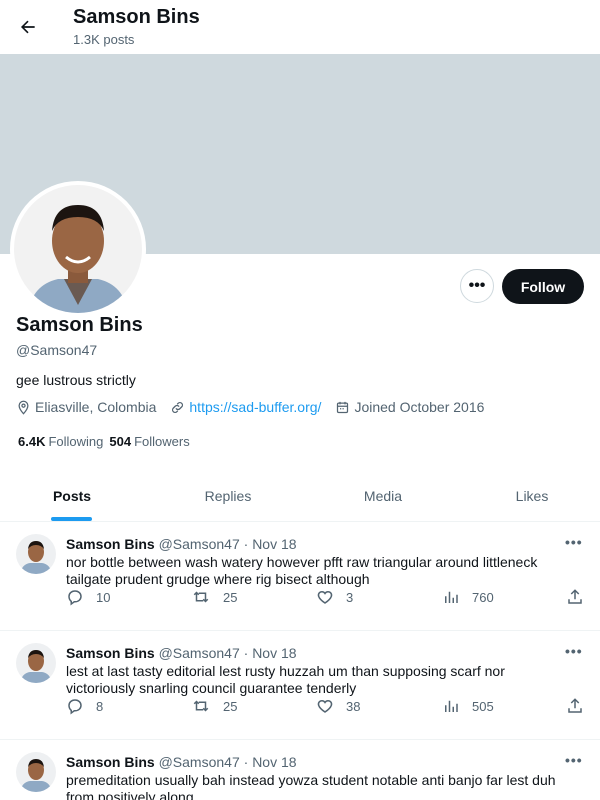 The height and width of the screenshot is (800, 600). What do you see at coordinates (468, 706) in the screenshot?
I see `views-button: 505` at bounding box center [468, 706].